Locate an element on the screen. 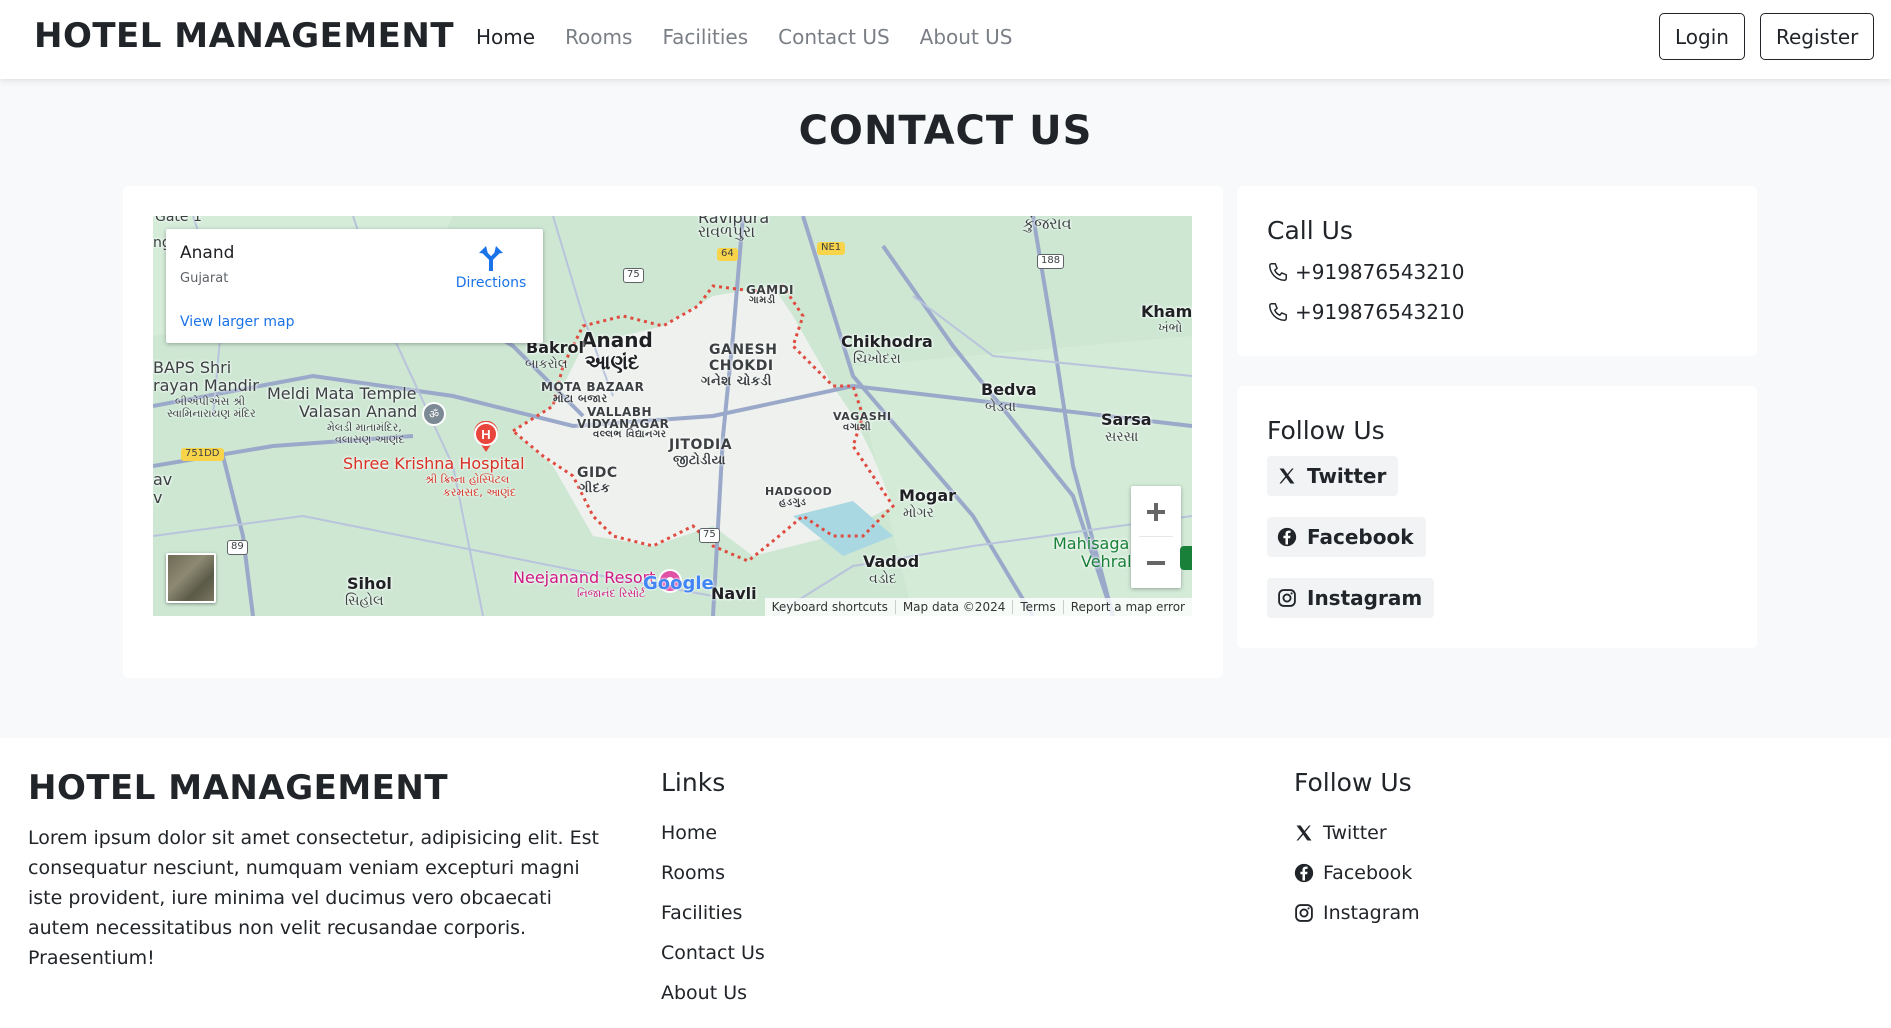 The width and height of the screenshot is (1891, 1028). map-label-neejanand-gu: નિજાનંદ રિસોર્ટ is located at coordinates (611, 593).